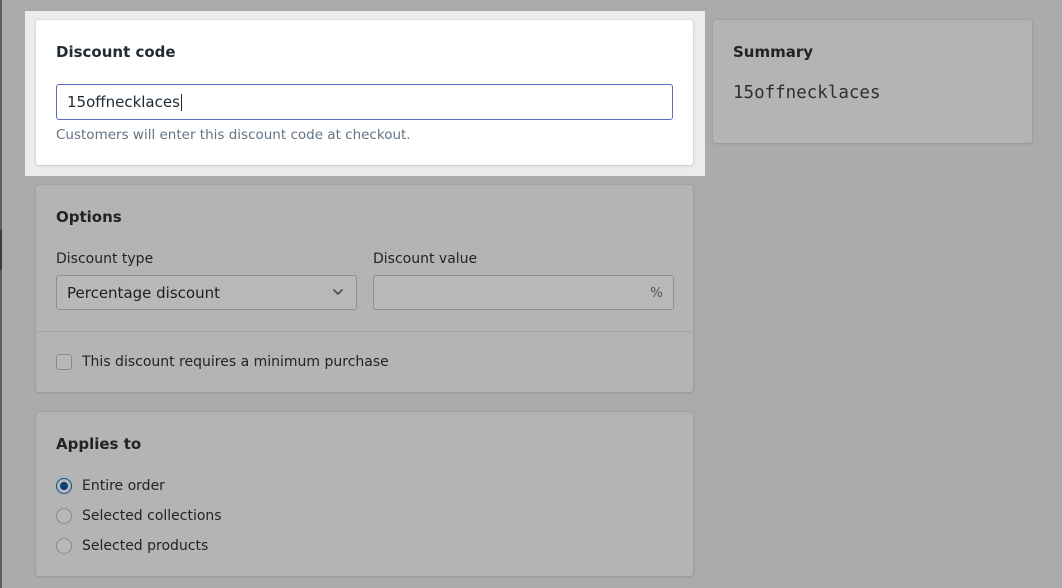 This screenshot has height=588, width=1062. Describe the element at coordinates (425, 259) in the screenshot. I see `discount-value-label: Discount value` at that location.